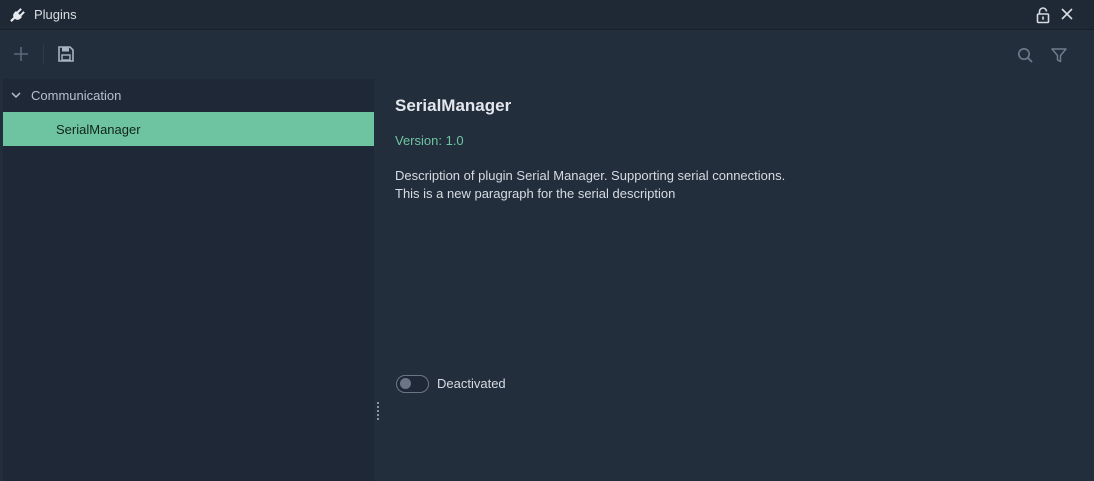 This screenshot has width=1094, height=481. I want to click on plus-icon, so click(21, 54).